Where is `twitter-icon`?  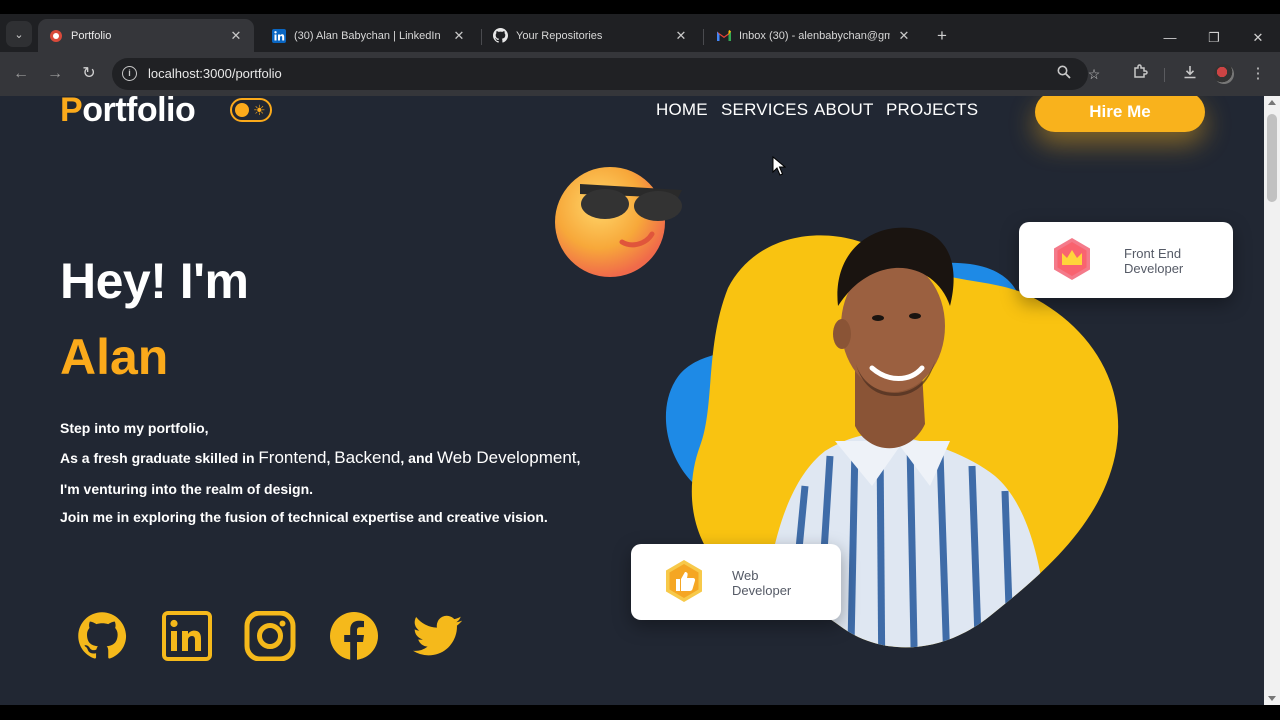 twitter-icon is located at coordinates (438, 636).